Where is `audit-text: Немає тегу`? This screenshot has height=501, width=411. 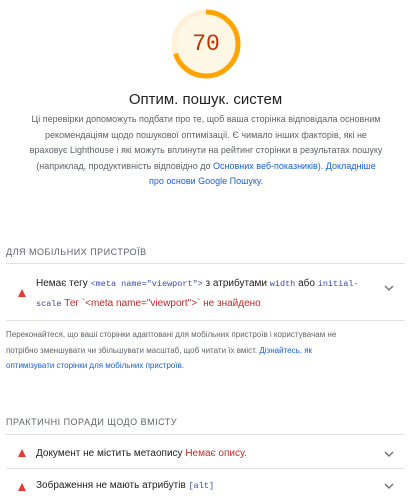 audit-text: Немає тегу is located at coordinates (63, 283).